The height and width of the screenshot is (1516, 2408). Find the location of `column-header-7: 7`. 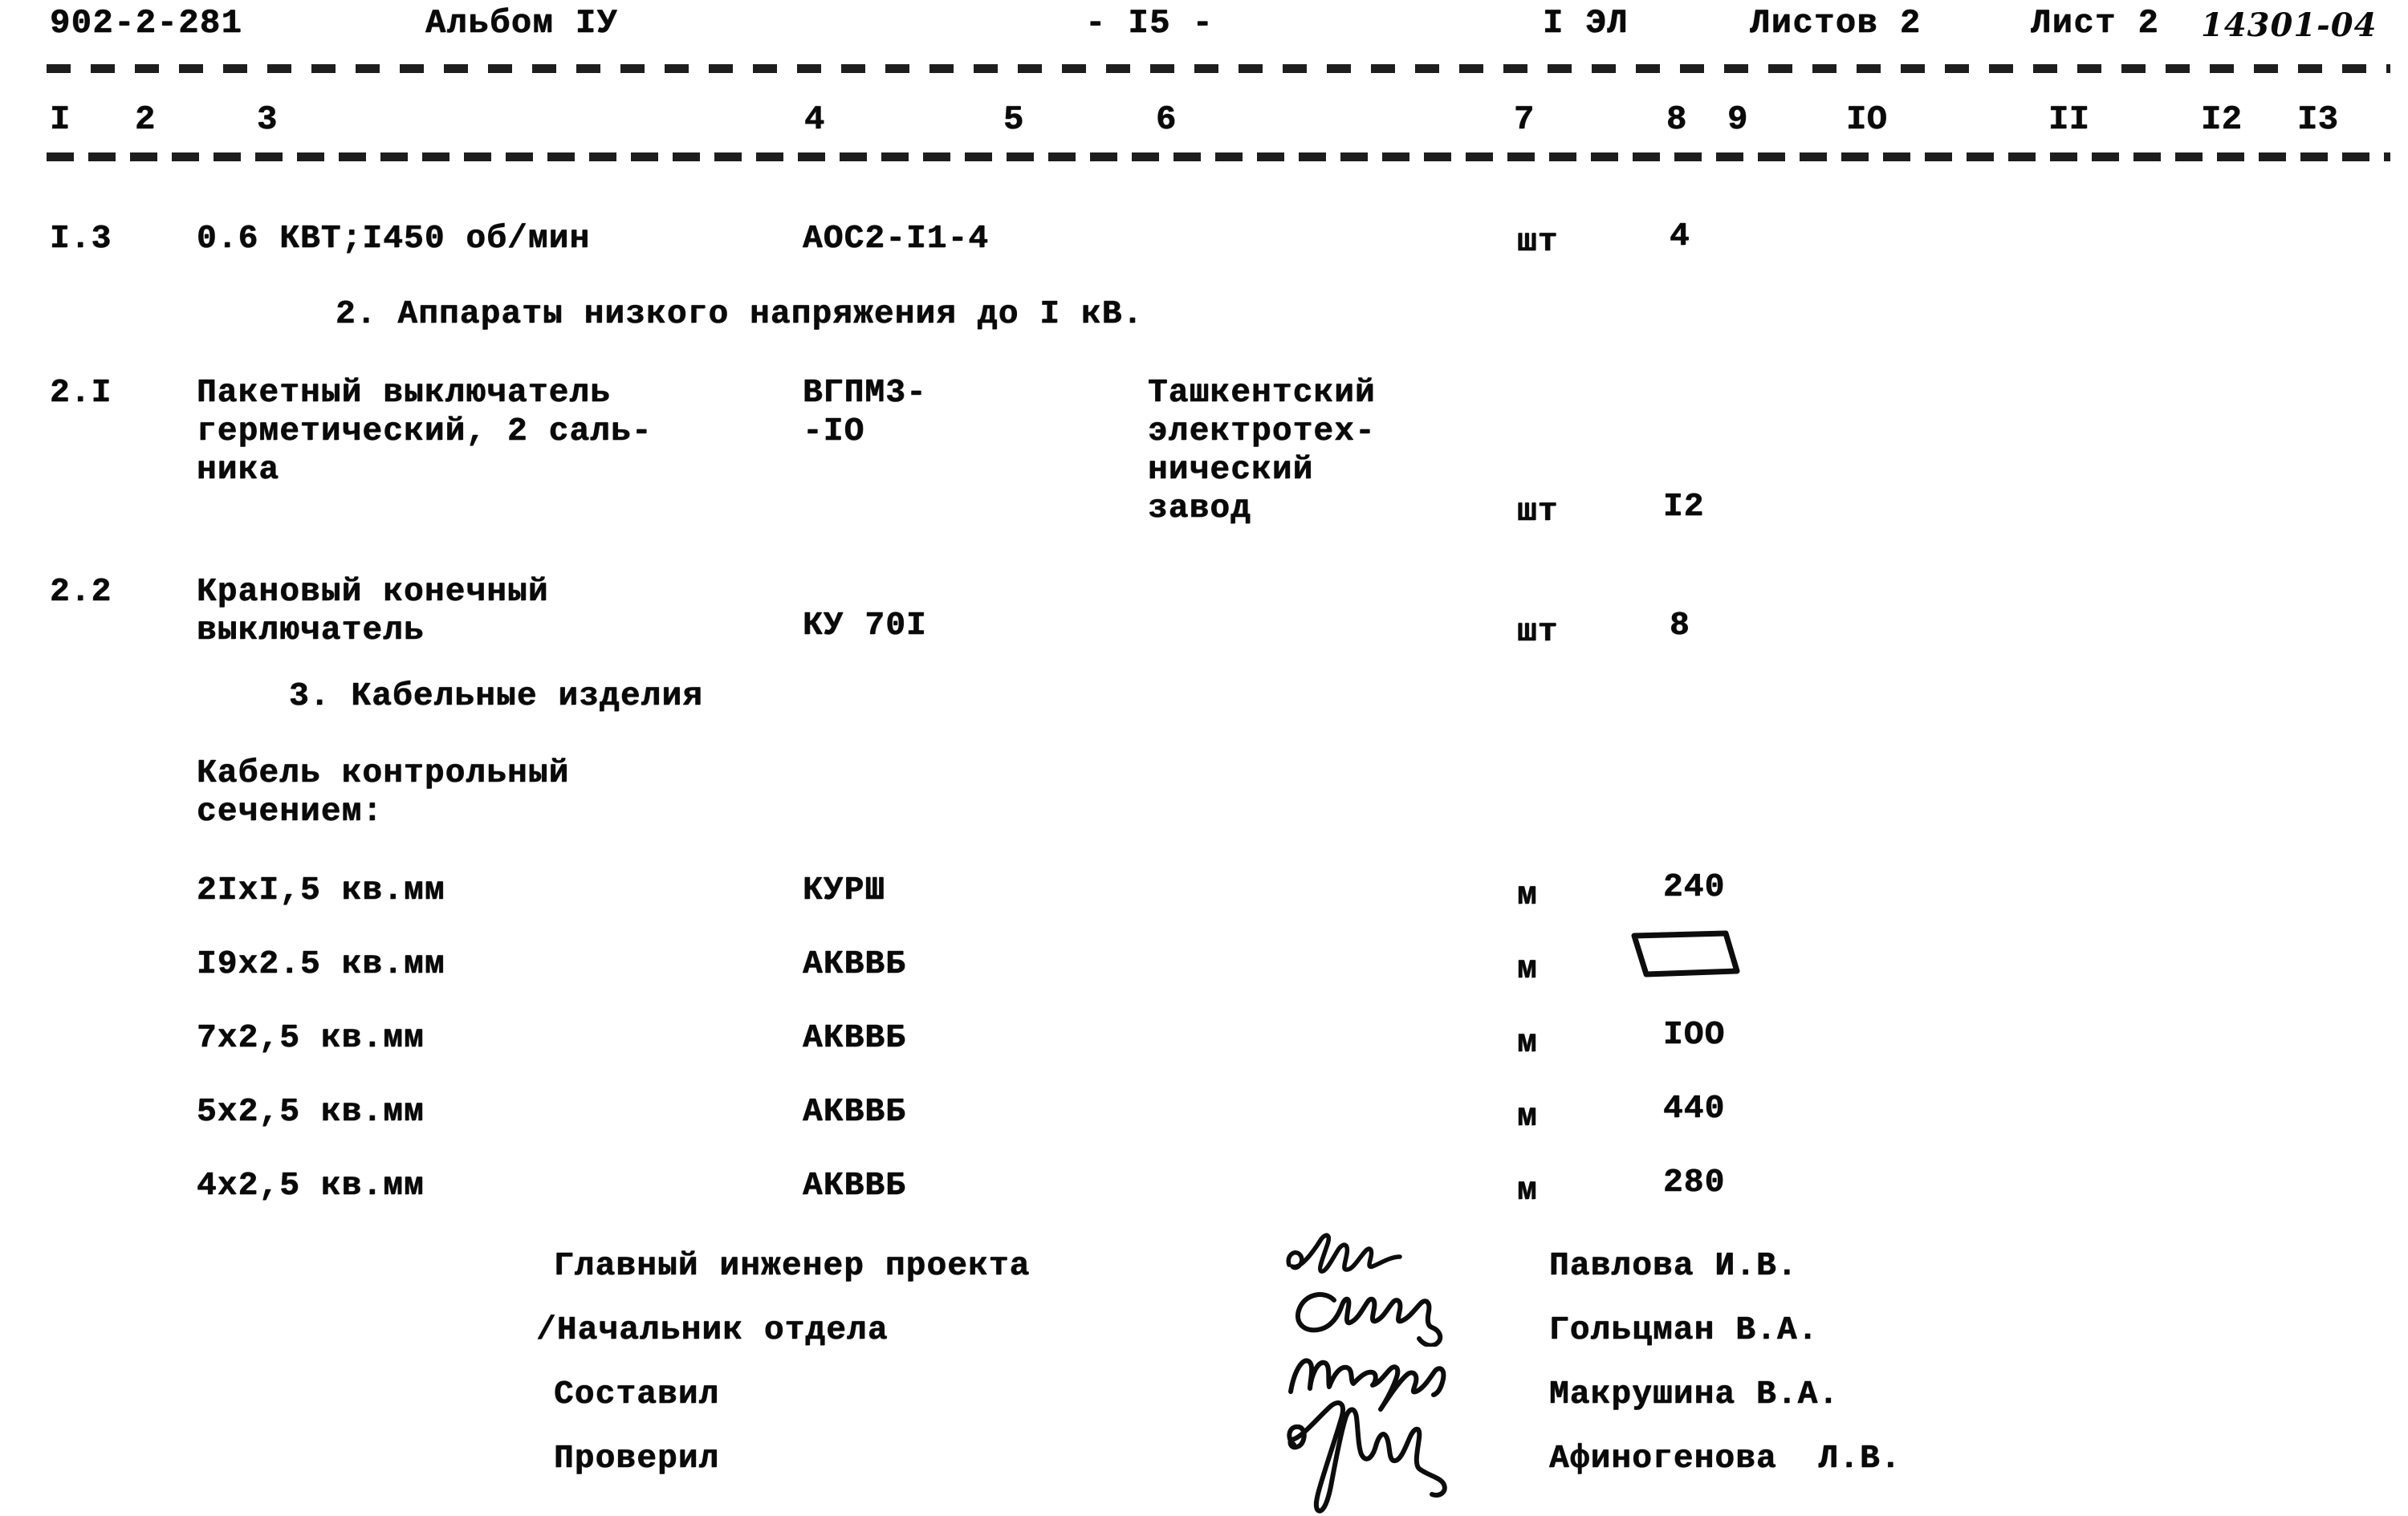

column-header-7: 7 is located at coordinates (1524, 120).